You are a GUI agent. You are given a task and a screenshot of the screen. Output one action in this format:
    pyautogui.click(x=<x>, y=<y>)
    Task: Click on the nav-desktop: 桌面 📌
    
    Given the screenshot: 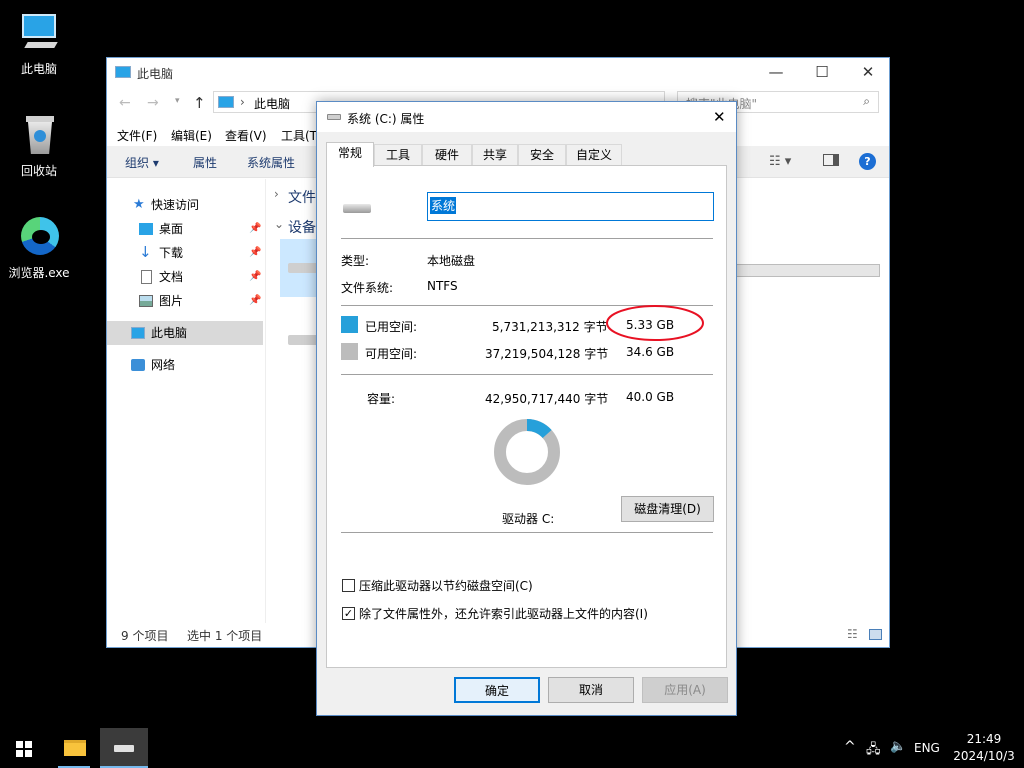 What is the action you would take?
    pyautogui.click(x=186, y=229)
    